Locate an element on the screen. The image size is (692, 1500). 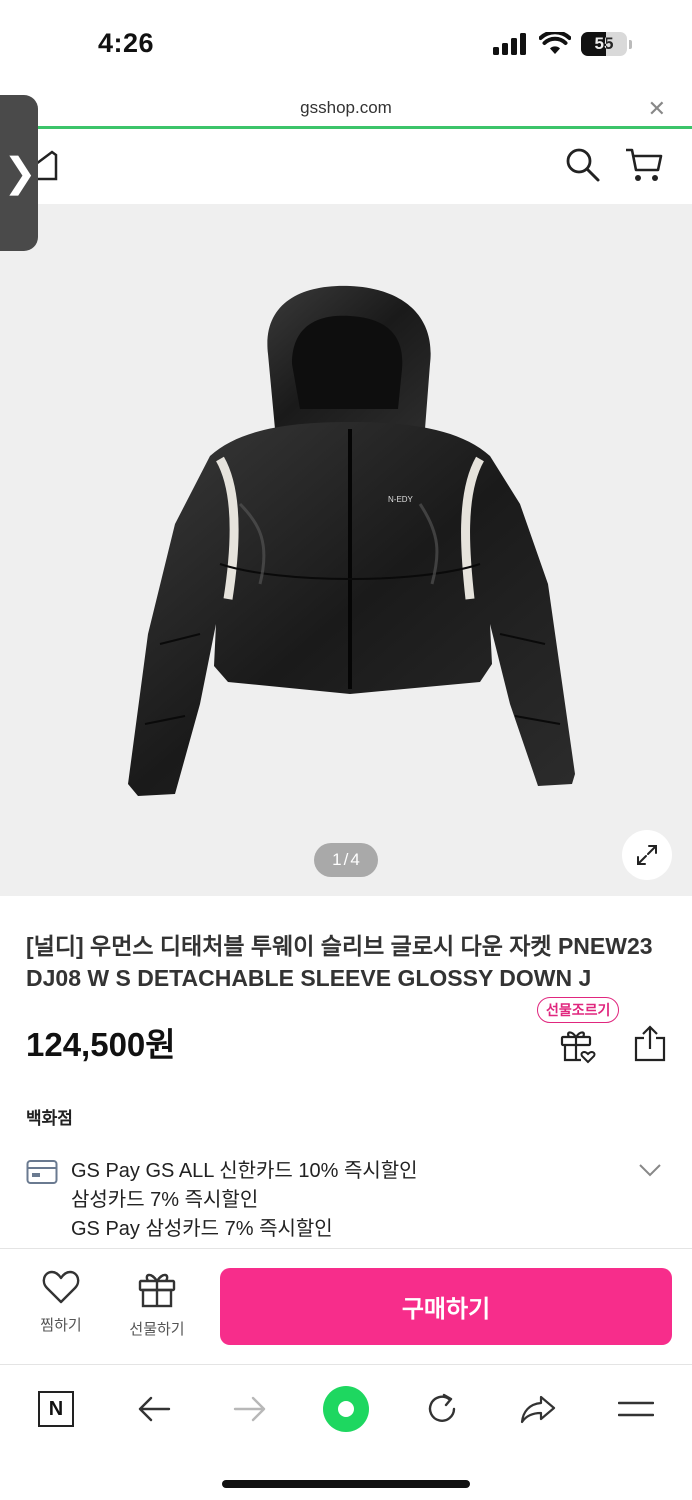
product-price: 124,500원 is located at coordinates (101, 1044).